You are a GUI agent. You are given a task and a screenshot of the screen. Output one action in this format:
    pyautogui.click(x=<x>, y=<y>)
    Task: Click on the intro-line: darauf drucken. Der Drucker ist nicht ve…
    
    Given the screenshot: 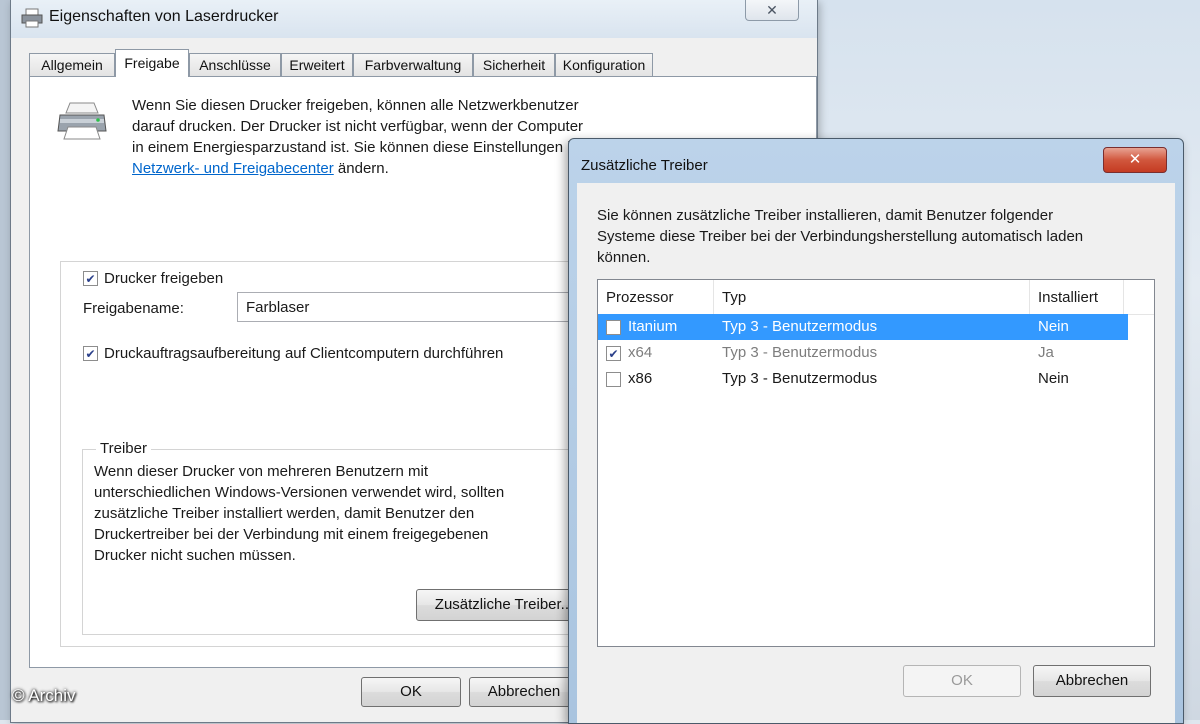 What is the action you would take?
    pyautogui.click(x=358, y=126)
    